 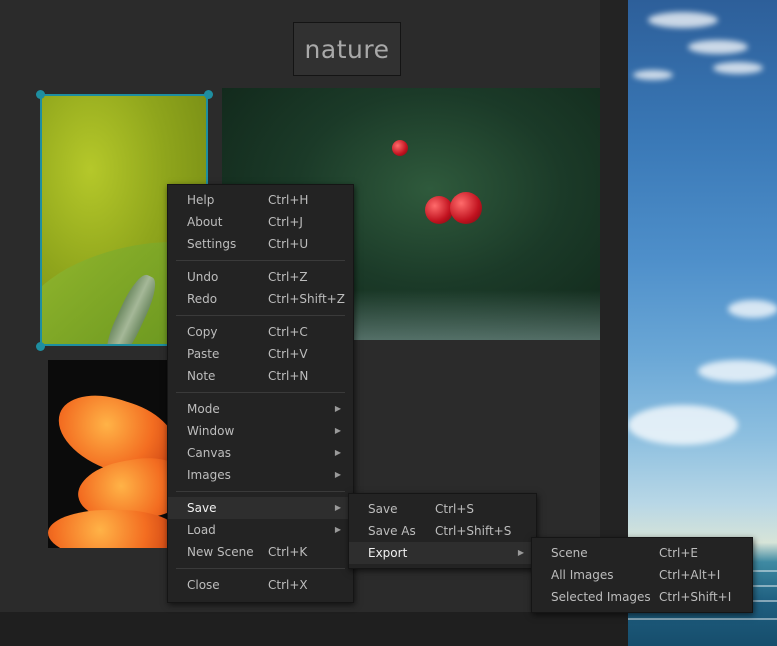 What do you see at coordinates (288, 585) in the screenshot?
I see `menu-item-shortcut: Ctrl+X` at bounding box center [288, 585].